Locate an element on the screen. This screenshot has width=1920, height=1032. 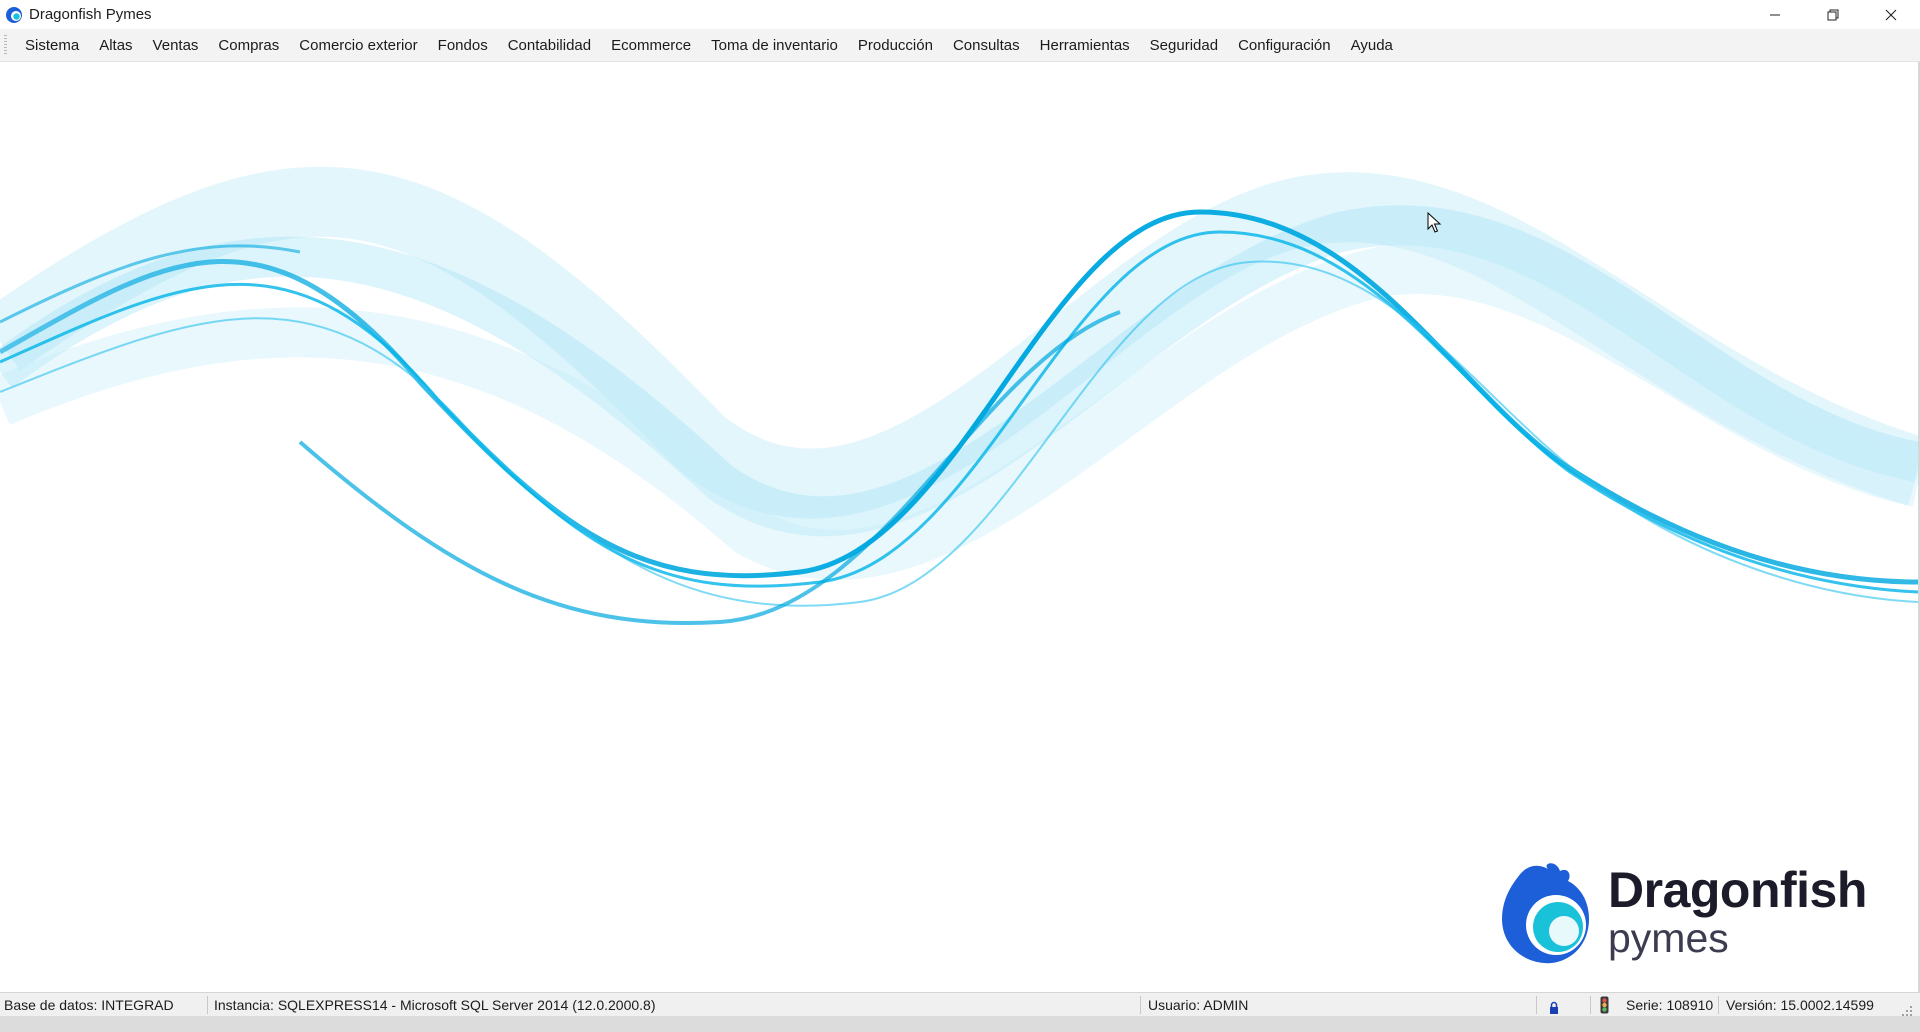
taskbar-edge is located at coordinates (960, 1024).